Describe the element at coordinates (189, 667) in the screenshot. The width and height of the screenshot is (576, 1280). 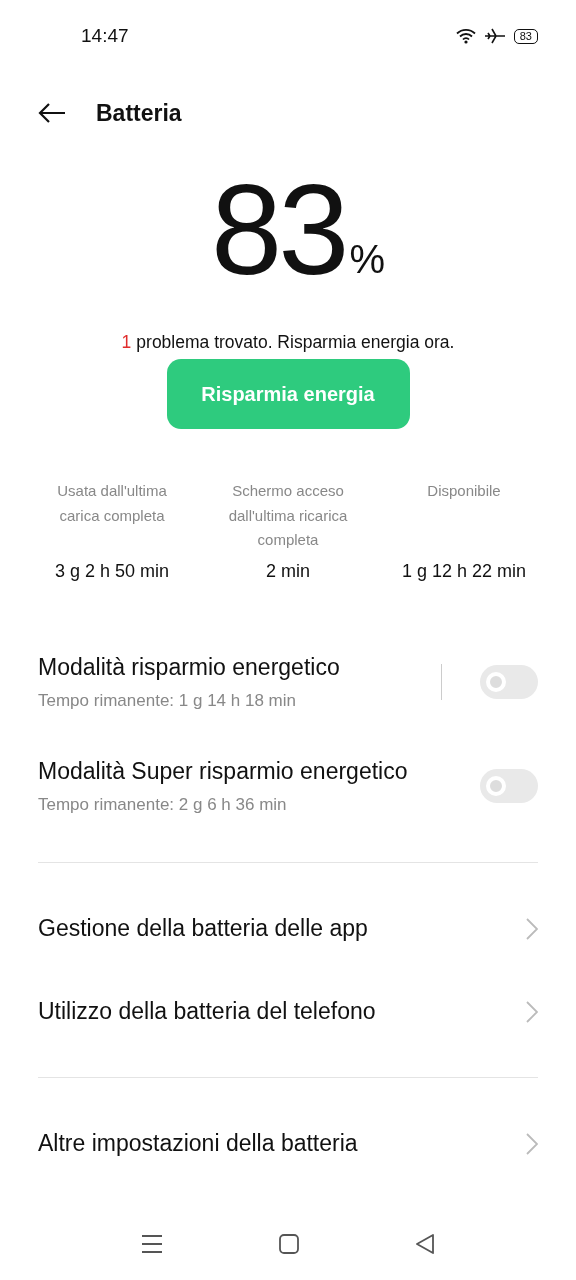
I see `mode-title: Modalità risparmio energetico` at that location.